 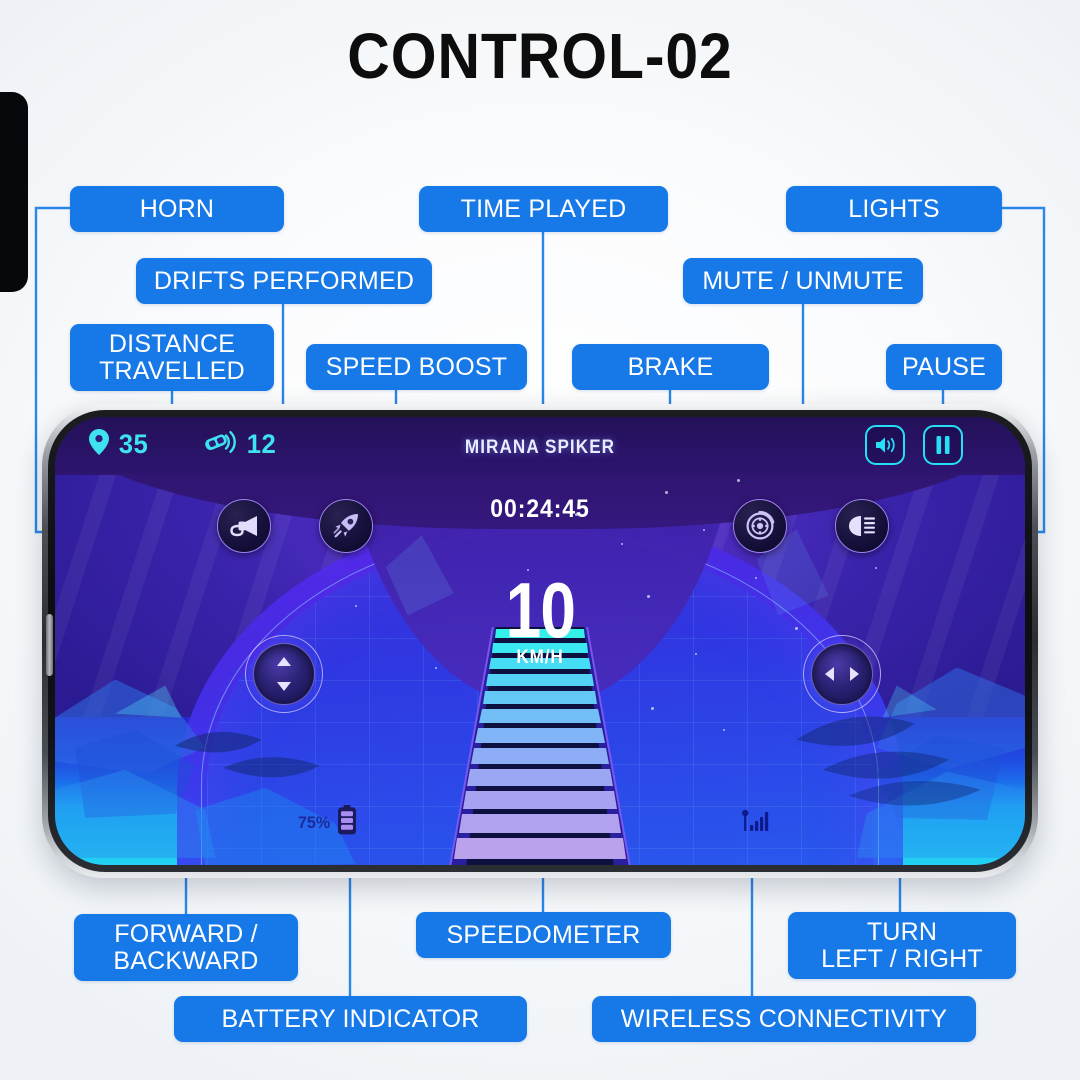 What do you see at coordinates (416, 367) in the screenshot?
I see `callout-speed-boost: SPEED BOOST` at bounding box center [416, 367].